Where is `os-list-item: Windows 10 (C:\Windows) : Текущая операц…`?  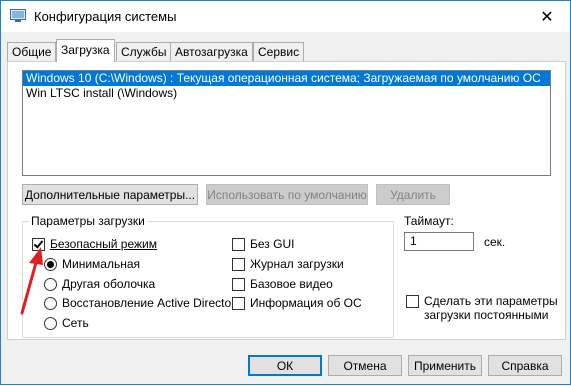
os-list-item: Windows 10 (C:\Windows) : Текущая операц… is located at coordinates (286, 78).